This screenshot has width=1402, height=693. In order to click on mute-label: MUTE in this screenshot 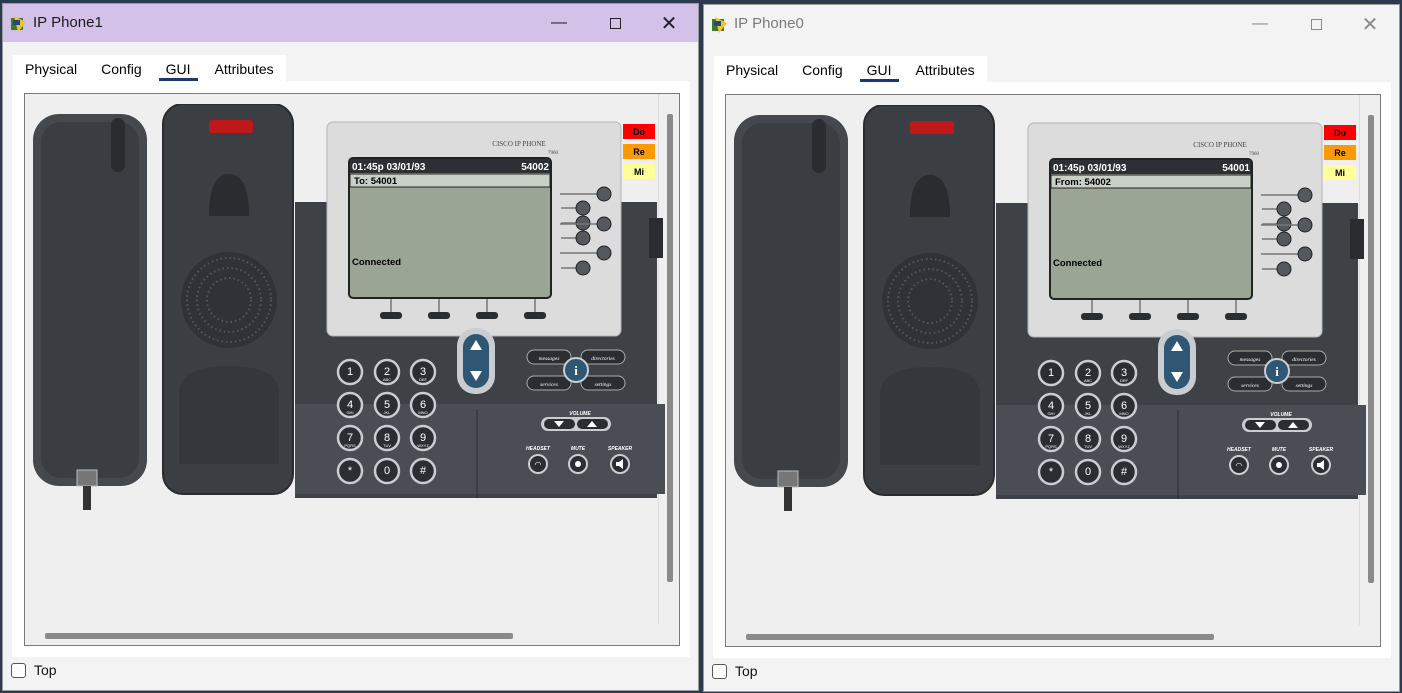, I will do `click(578, 449)`.